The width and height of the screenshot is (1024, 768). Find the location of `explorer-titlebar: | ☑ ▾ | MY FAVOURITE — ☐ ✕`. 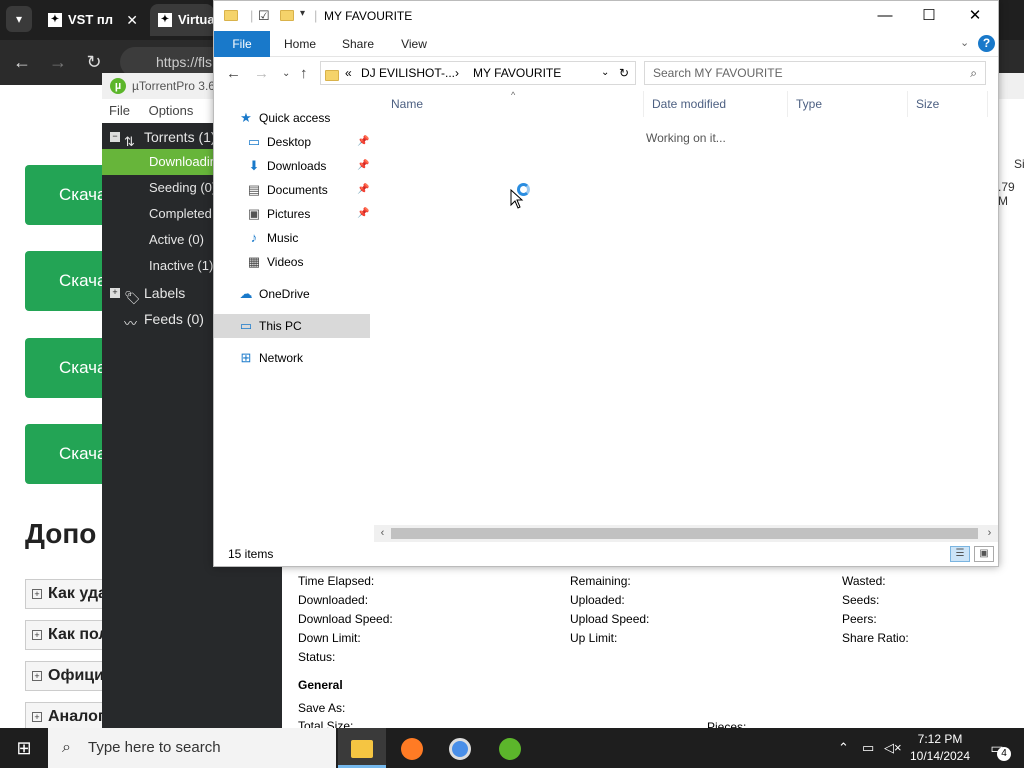

explorer-titlebar: | ☑ ▾ | MY FAVOURITE — ☐ ✕ is located at coordinates (606, 16).